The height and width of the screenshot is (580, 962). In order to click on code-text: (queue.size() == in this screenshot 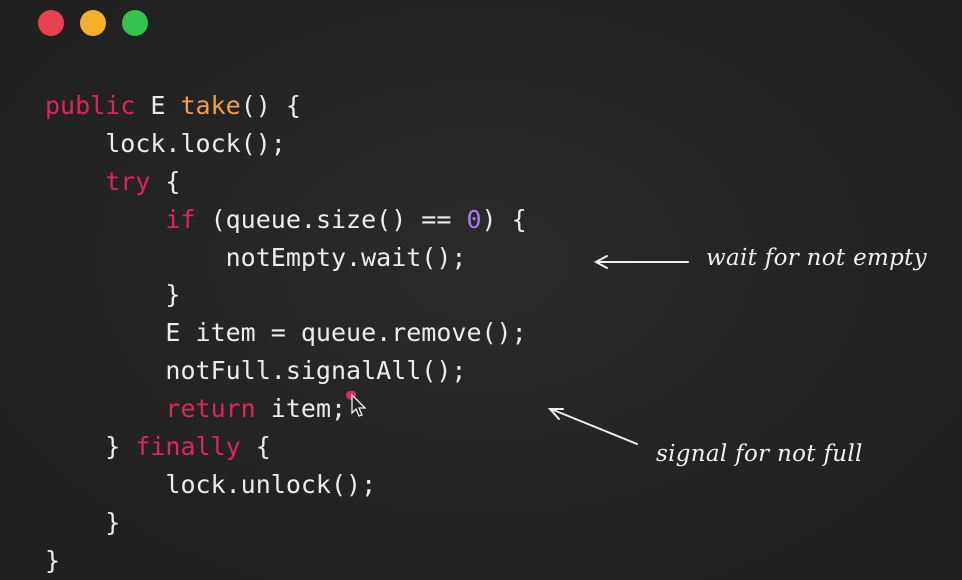, I will do `click(331, 219)`.